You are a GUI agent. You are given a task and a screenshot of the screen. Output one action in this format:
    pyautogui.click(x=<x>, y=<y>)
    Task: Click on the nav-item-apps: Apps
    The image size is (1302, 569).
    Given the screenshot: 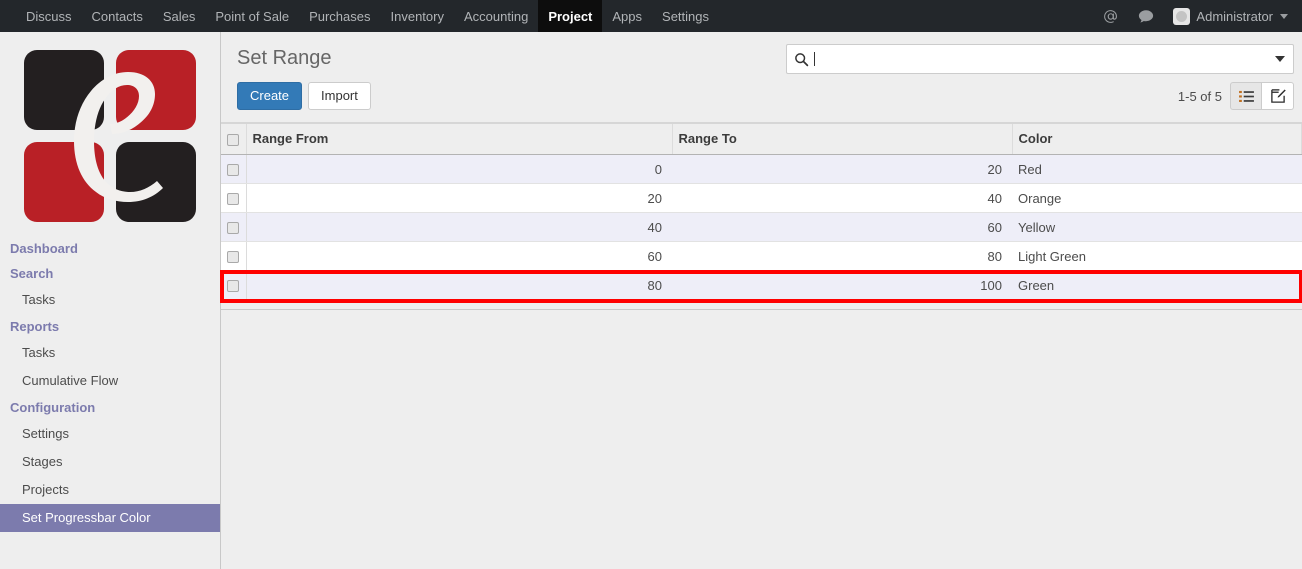 What is the action you would take?
    pyautogui.click(x=627, y=16)
    